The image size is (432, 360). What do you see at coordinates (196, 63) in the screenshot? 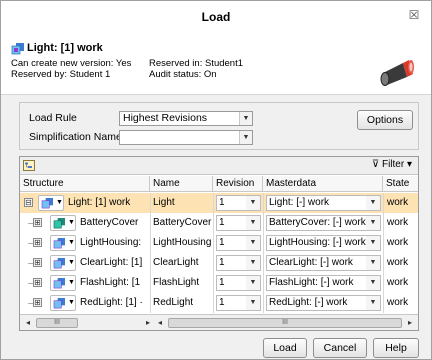
I see `reserved-in-text: Reserved in: Student1` at bounding box center [196, 63].